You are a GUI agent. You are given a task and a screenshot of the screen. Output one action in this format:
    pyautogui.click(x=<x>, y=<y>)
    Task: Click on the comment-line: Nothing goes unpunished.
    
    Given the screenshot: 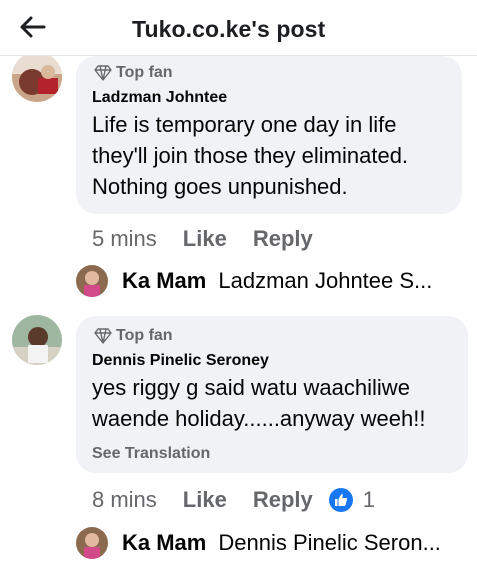 What is the action you would take?
    pyautogui.click(x=220, y=186)
    